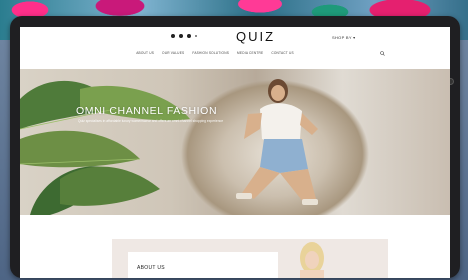 The image size is (468, 280). I want to click on hero-model-image, so click(277, 142).